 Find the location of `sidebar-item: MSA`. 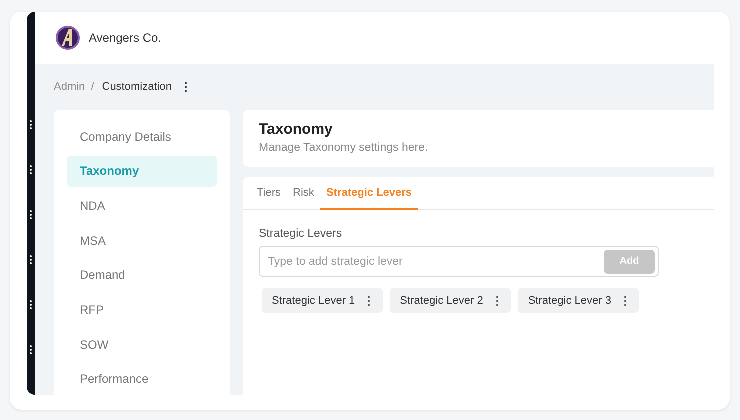

sidebar-item: MSA is located at coordinates (142, 240).